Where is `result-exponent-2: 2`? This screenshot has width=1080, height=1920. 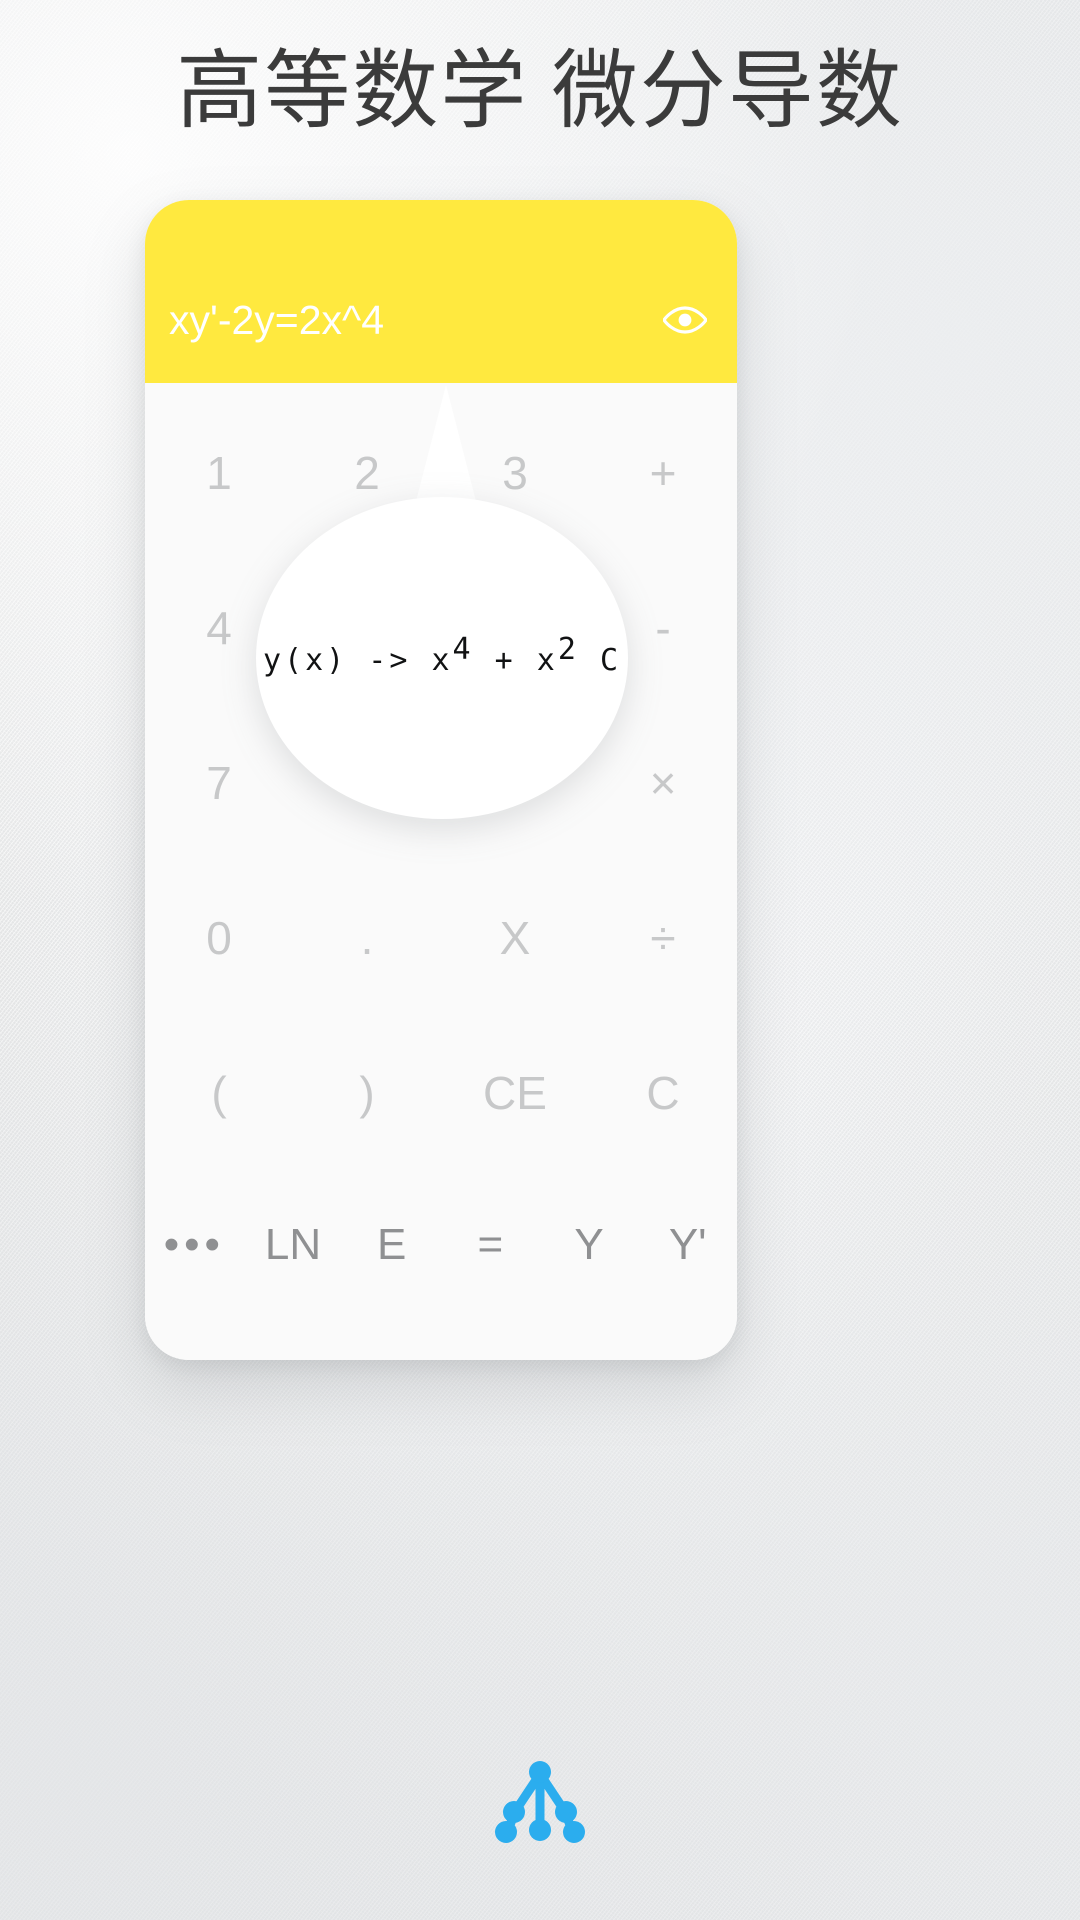 result-exponent-2: 2 is located at coordinates (568, 649).